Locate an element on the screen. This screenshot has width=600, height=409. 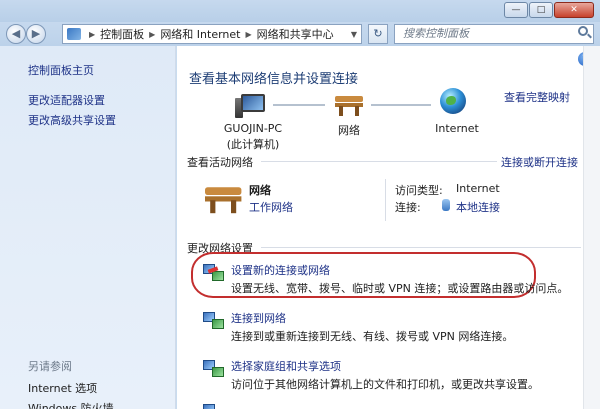
sidebar-item-windows-firewall: Windows 防火墙 is located at coordinates (71, 404).